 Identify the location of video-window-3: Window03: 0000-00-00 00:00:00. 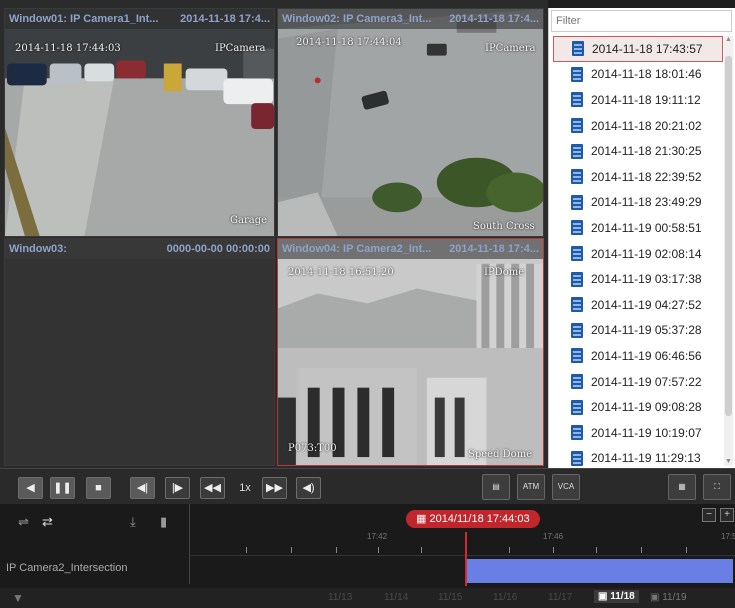
(139, 352).